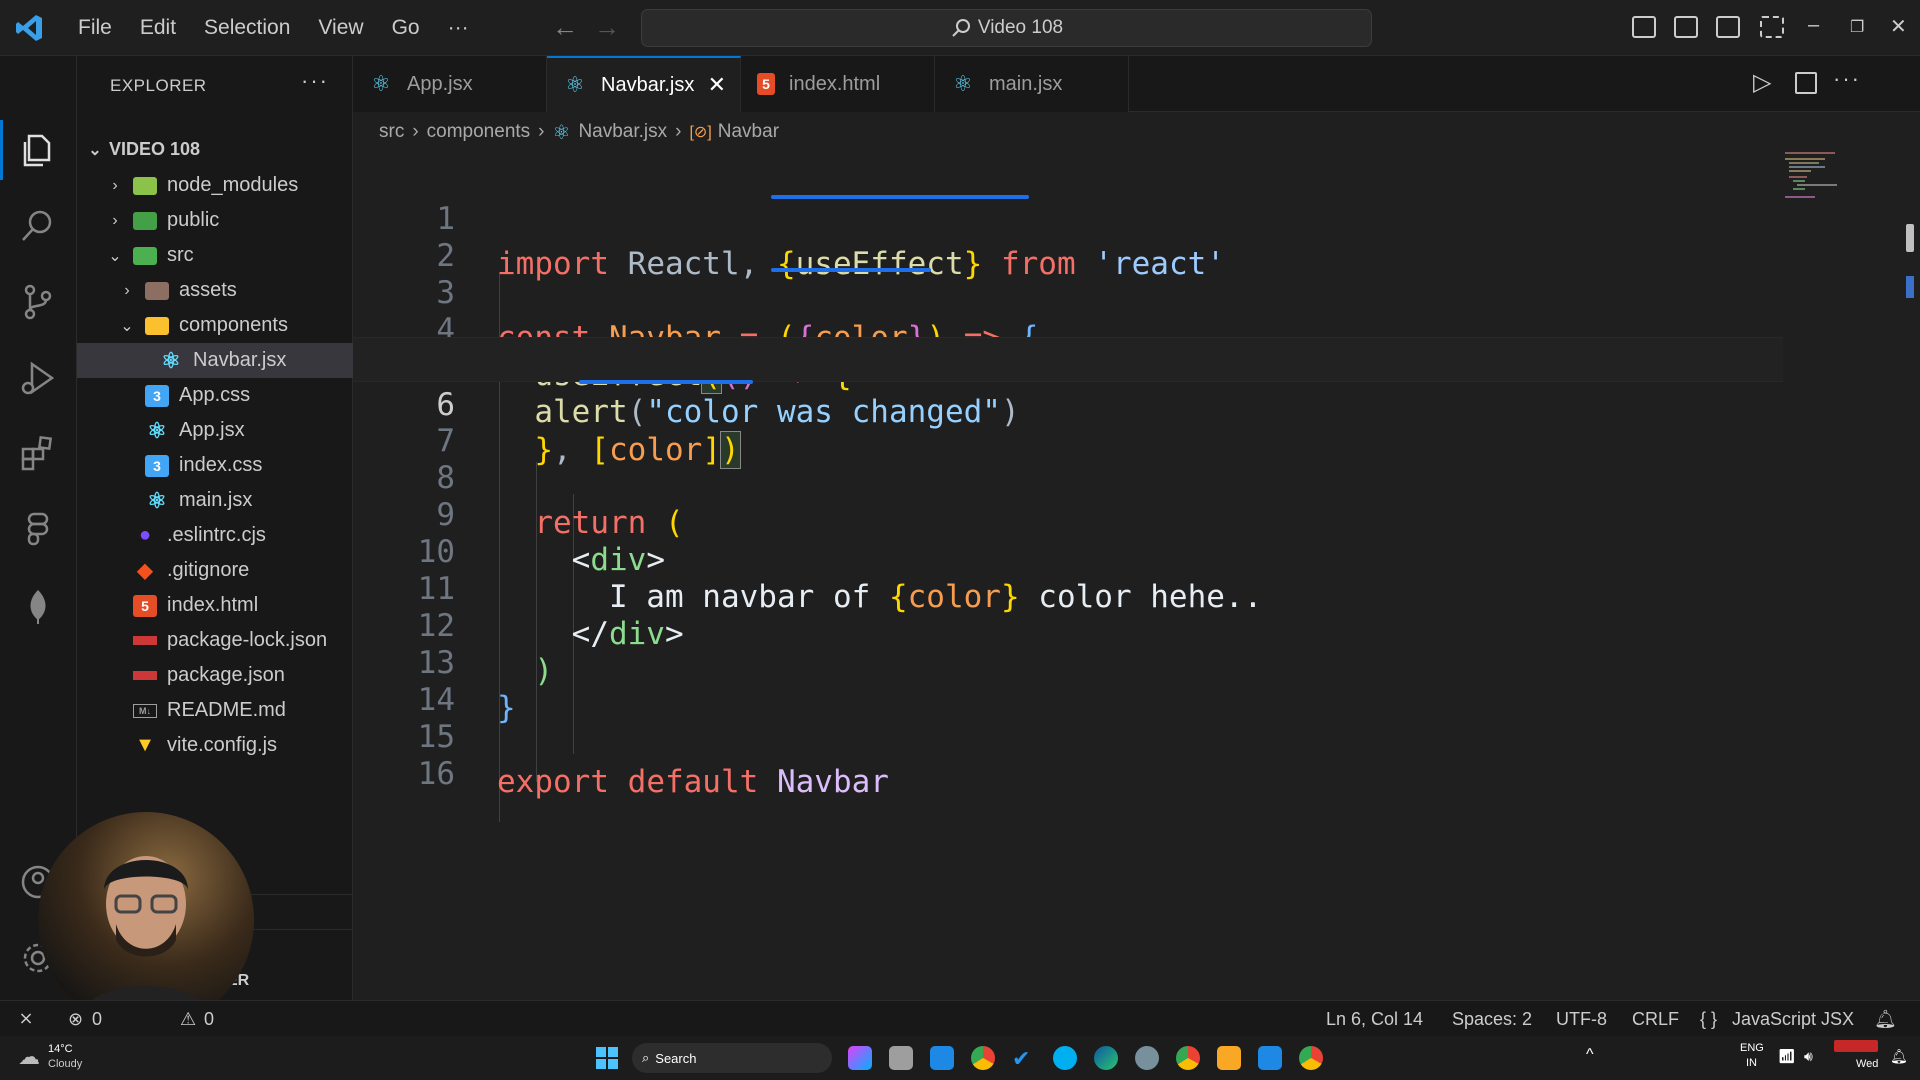 This screenshot has width=1920, height=1080. What do you see at coordinates (209, 1019) in the screenshot?
I see `warnings-count: 0` at bounding box center [209, 1019].